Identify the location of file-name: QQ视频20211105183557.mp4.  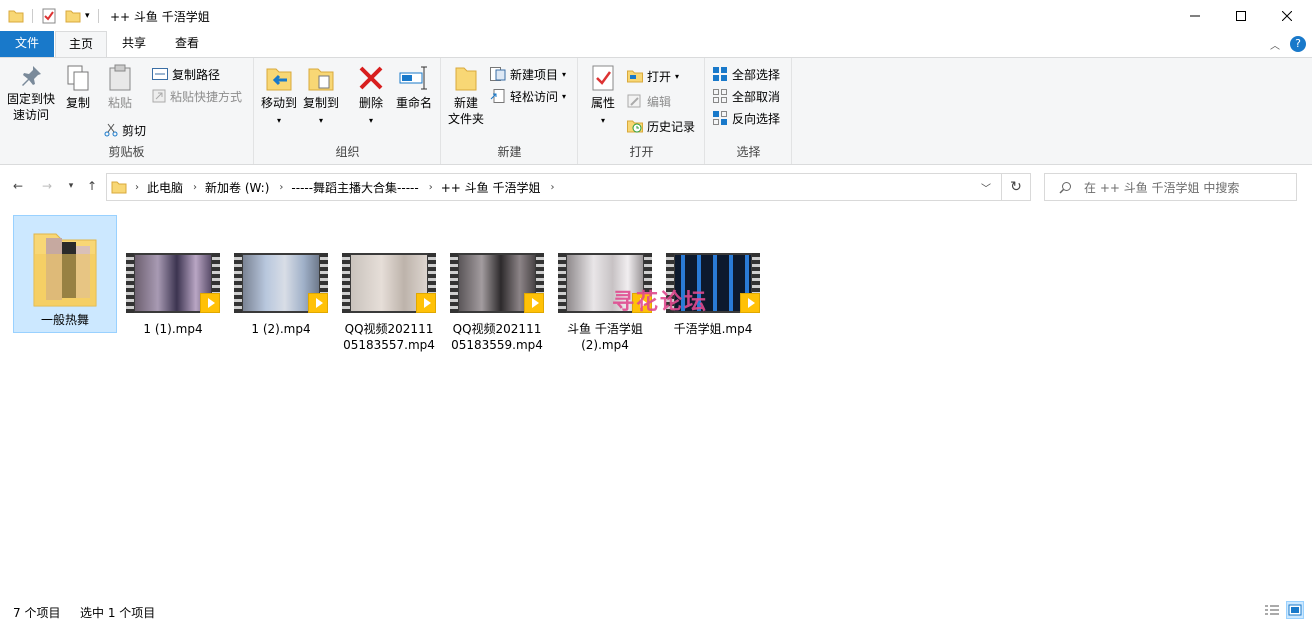
(389, 337).